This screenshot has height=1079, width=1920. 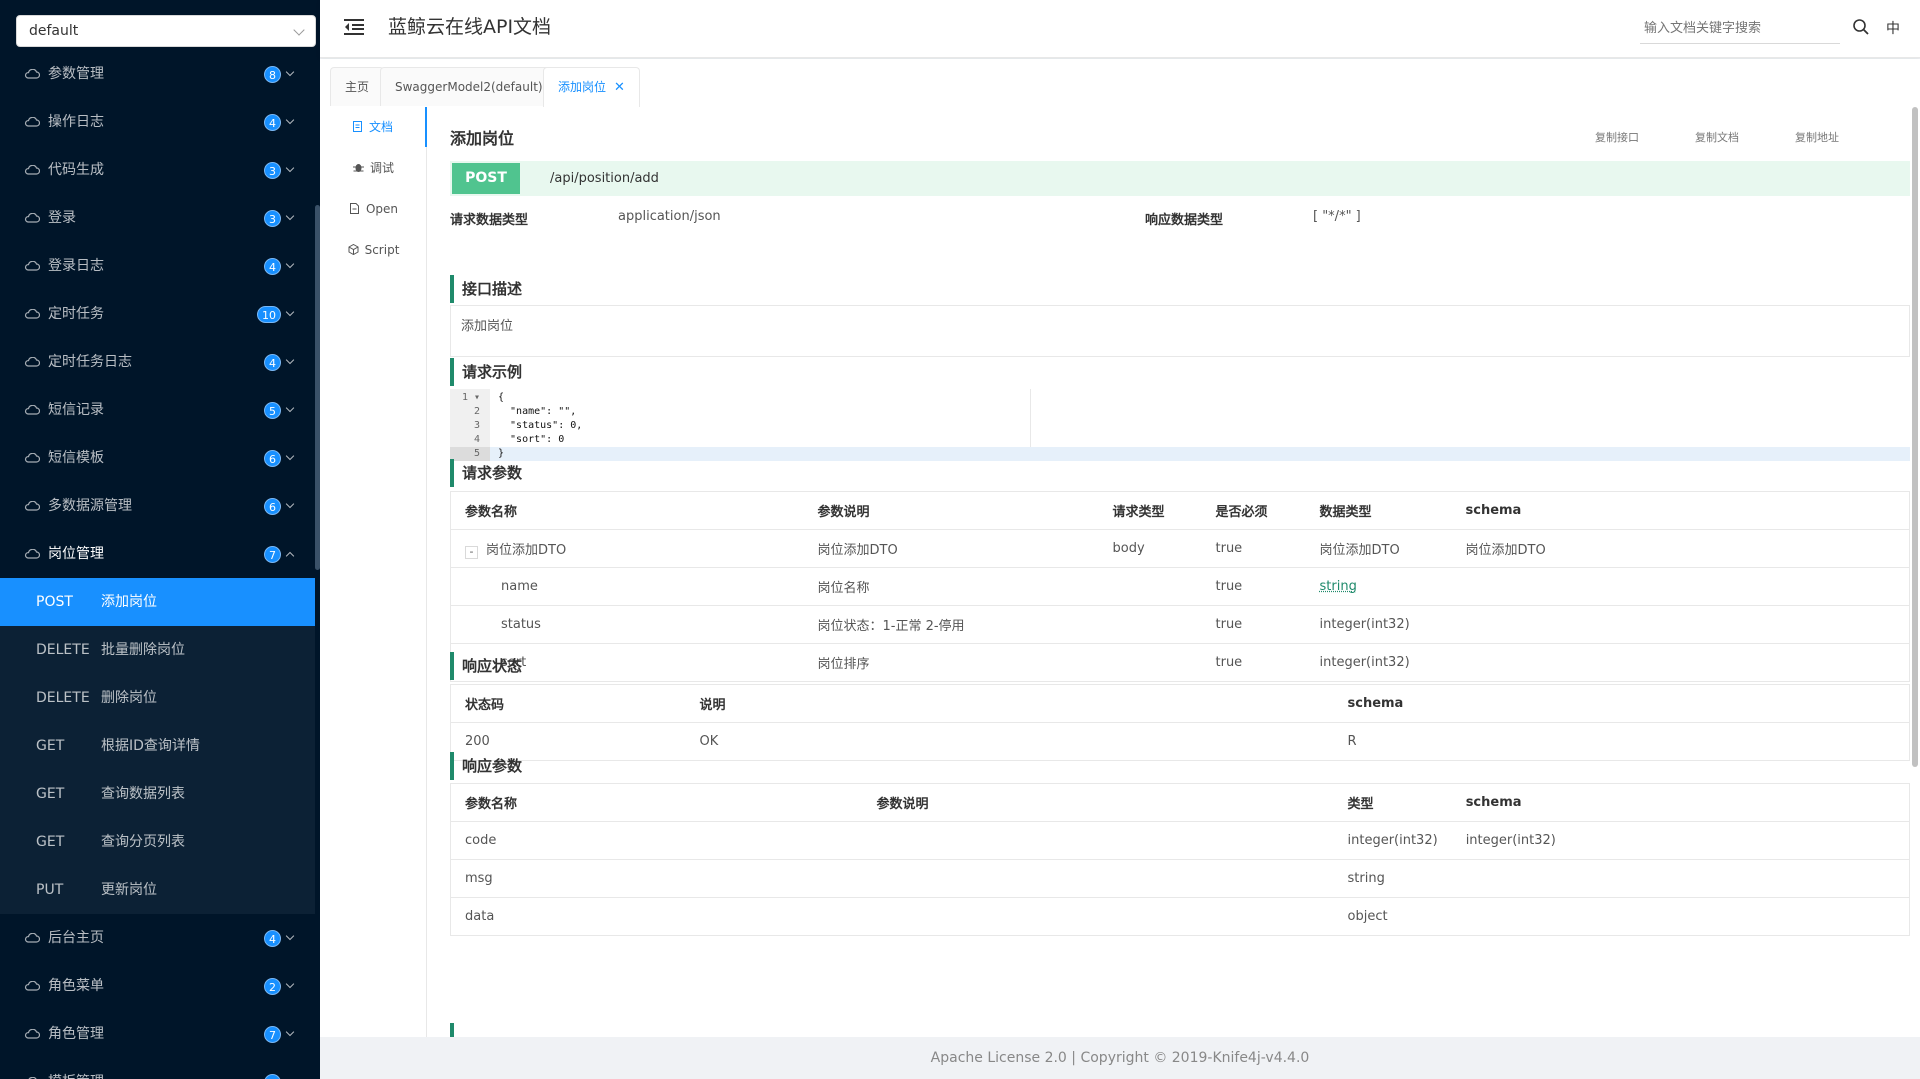 What do you see at coordinates (157, 938) in the screenshot?
I see `sidebar-menu-item: 后台主页 4` at bounding box center [157, 938].